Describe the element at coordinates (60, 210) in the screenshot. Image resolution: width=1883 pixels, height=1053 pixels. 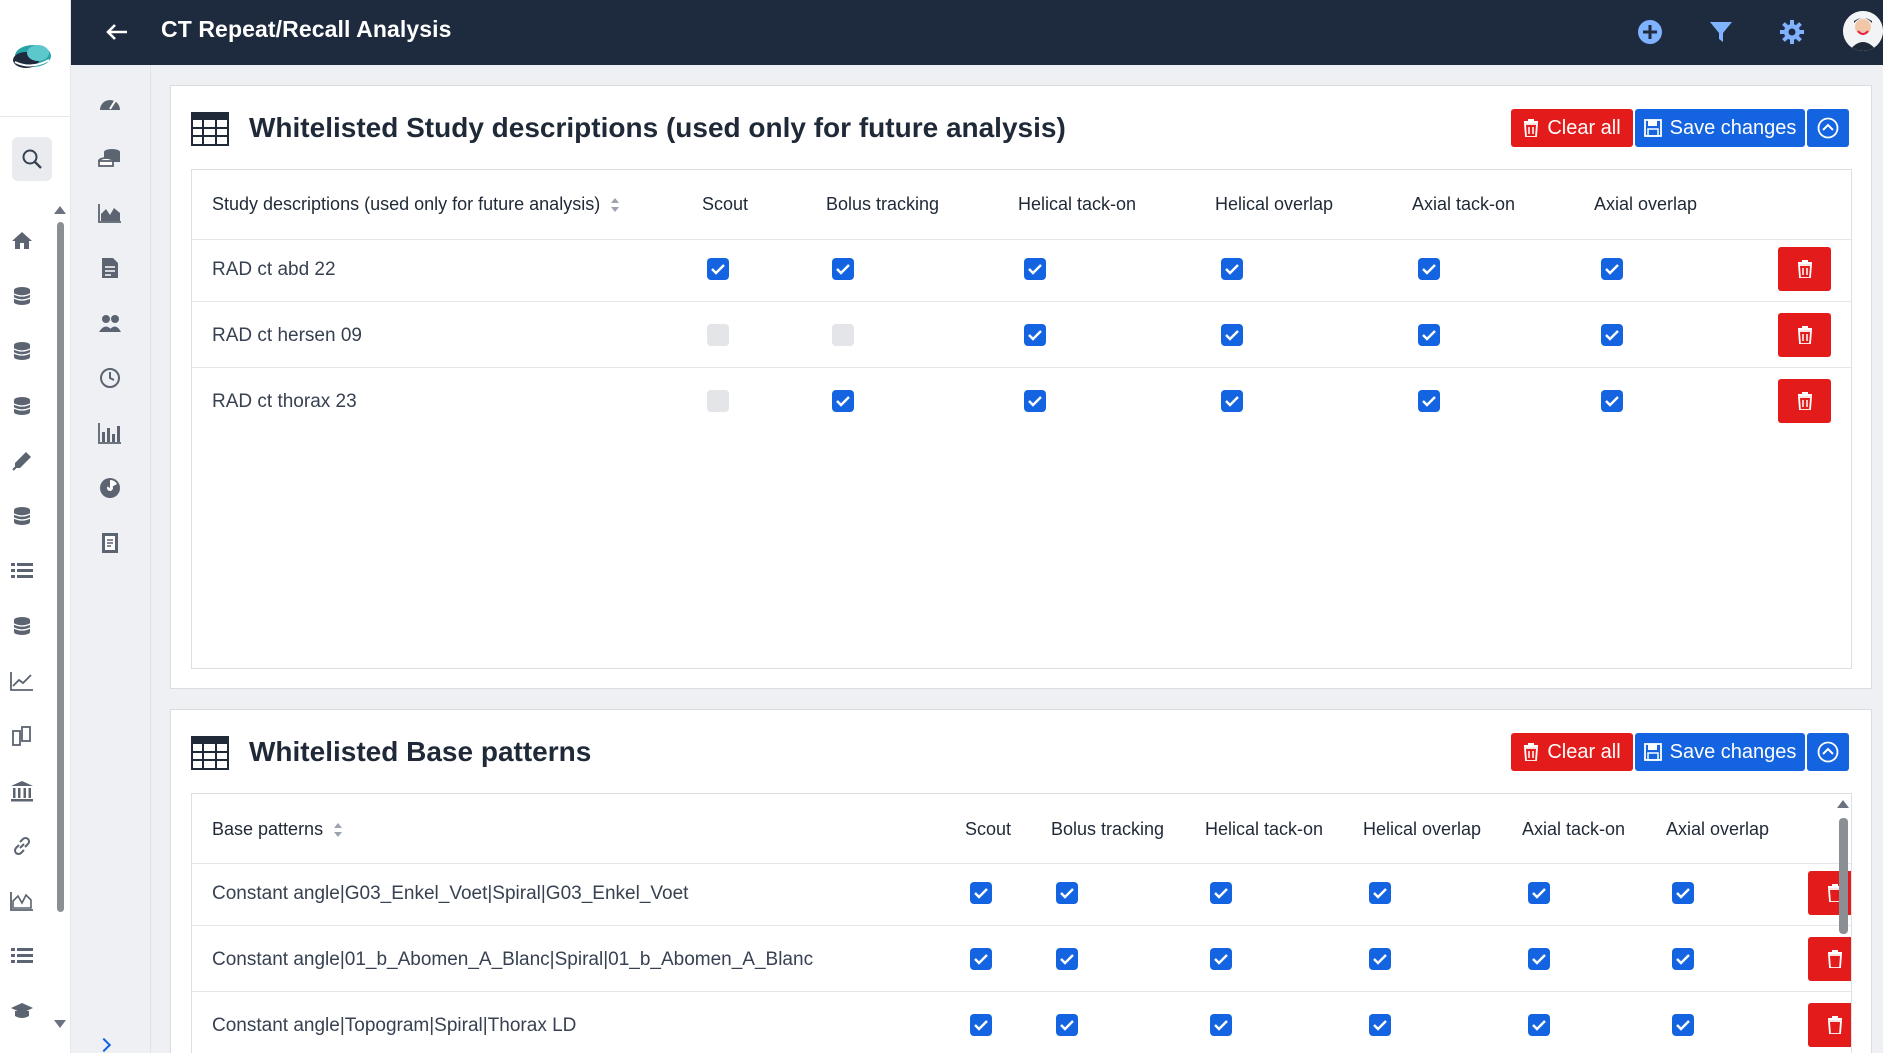
I see `rail-scroll-up` at that location.